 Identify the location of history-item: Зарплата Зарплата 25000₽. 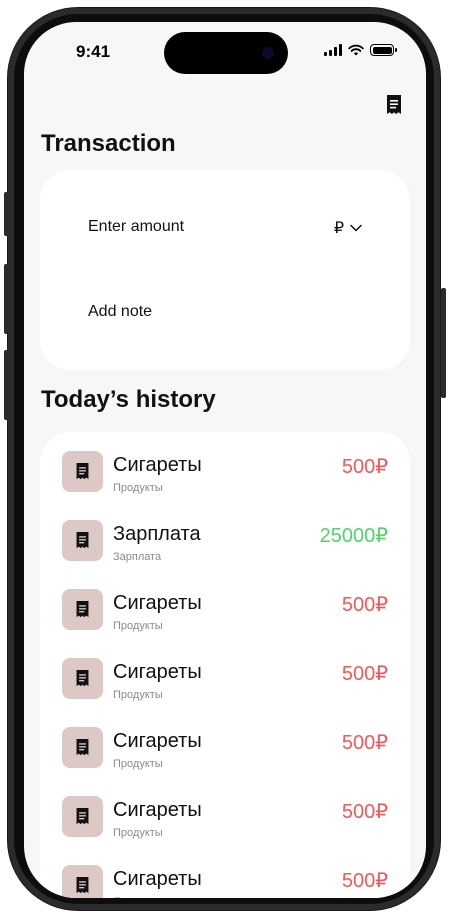
(225, 543).